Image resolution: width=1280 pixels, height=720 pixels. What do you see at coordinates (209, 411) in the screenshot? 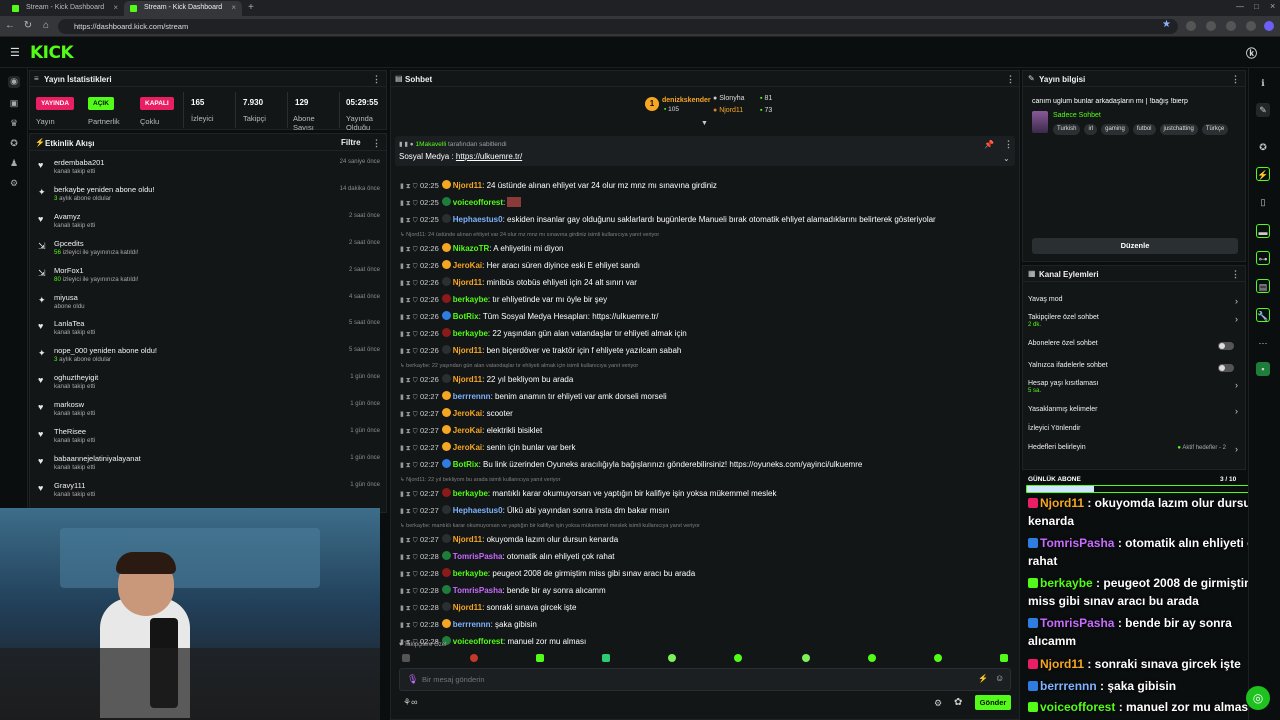
I see `activity-item: ♥ markosw kanalı takip etti 1 gün önce` at bounding box center [209, 411].